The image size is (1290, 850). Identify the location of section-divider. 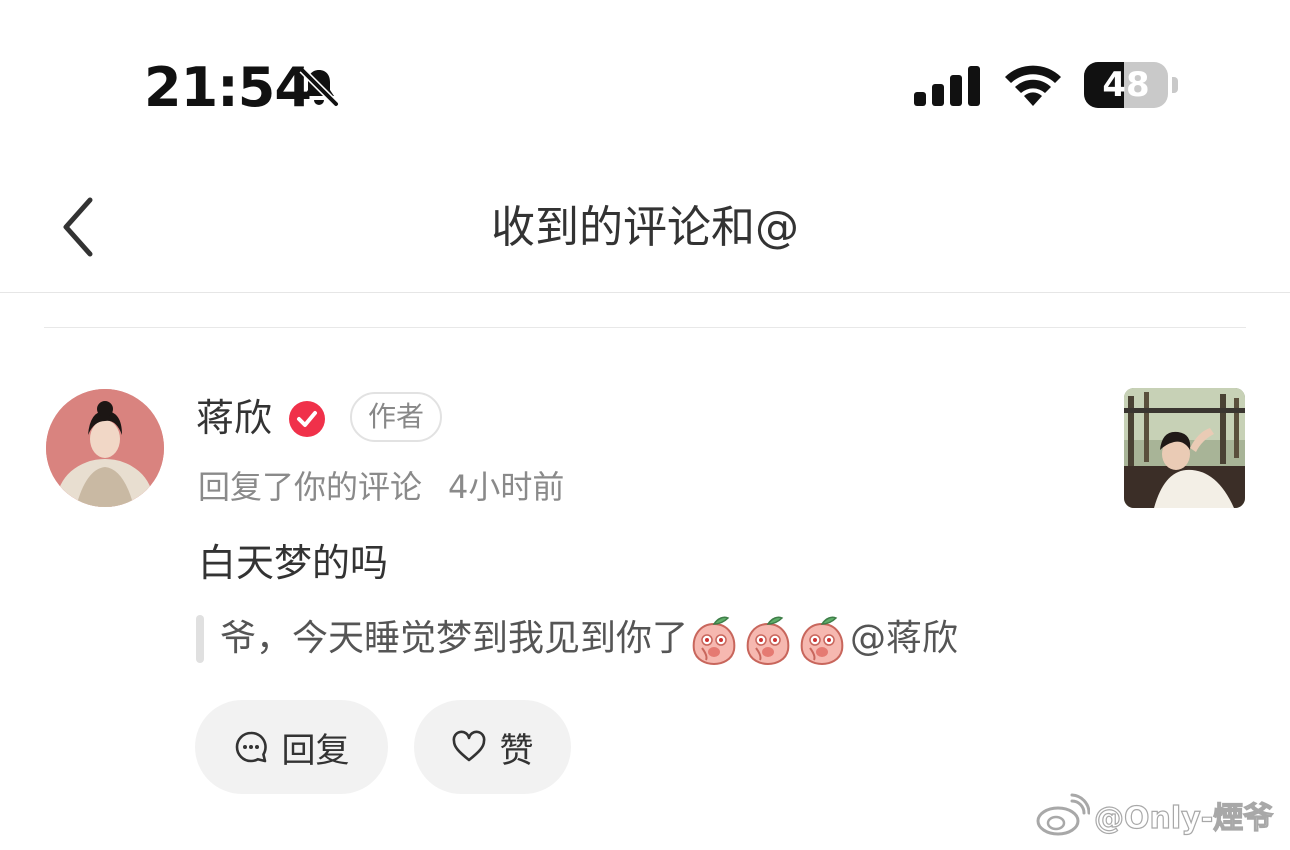
(645, 327).